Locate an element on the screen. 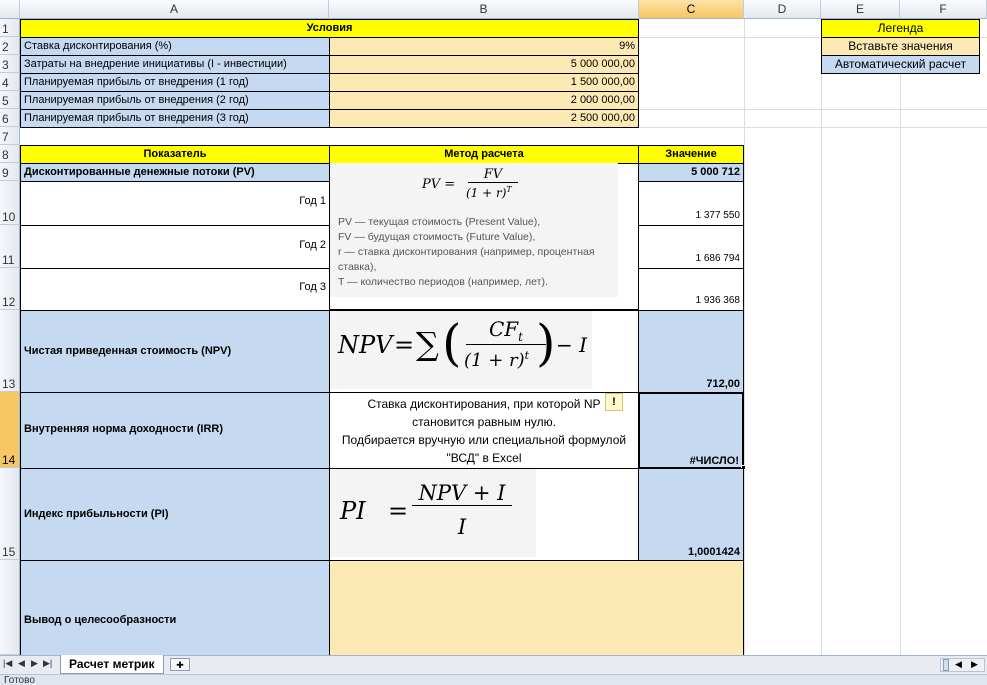 This screenshot has height=685, width=987. condition-value-investment: 5 000 000,00 is located at coordinates (484, 64).